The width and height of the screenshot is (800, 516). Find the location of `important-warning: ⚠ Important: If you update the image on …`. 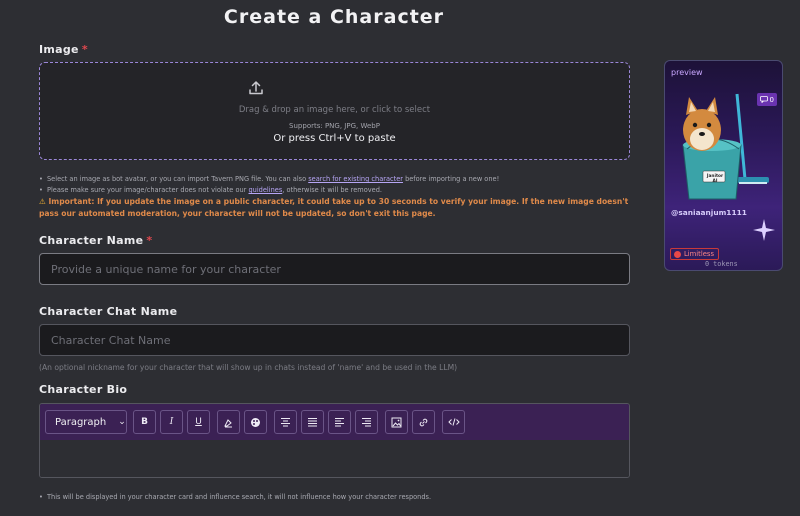

important-warning: ⚠ Important: If you update the image on … is located at coordinates (335, 208).